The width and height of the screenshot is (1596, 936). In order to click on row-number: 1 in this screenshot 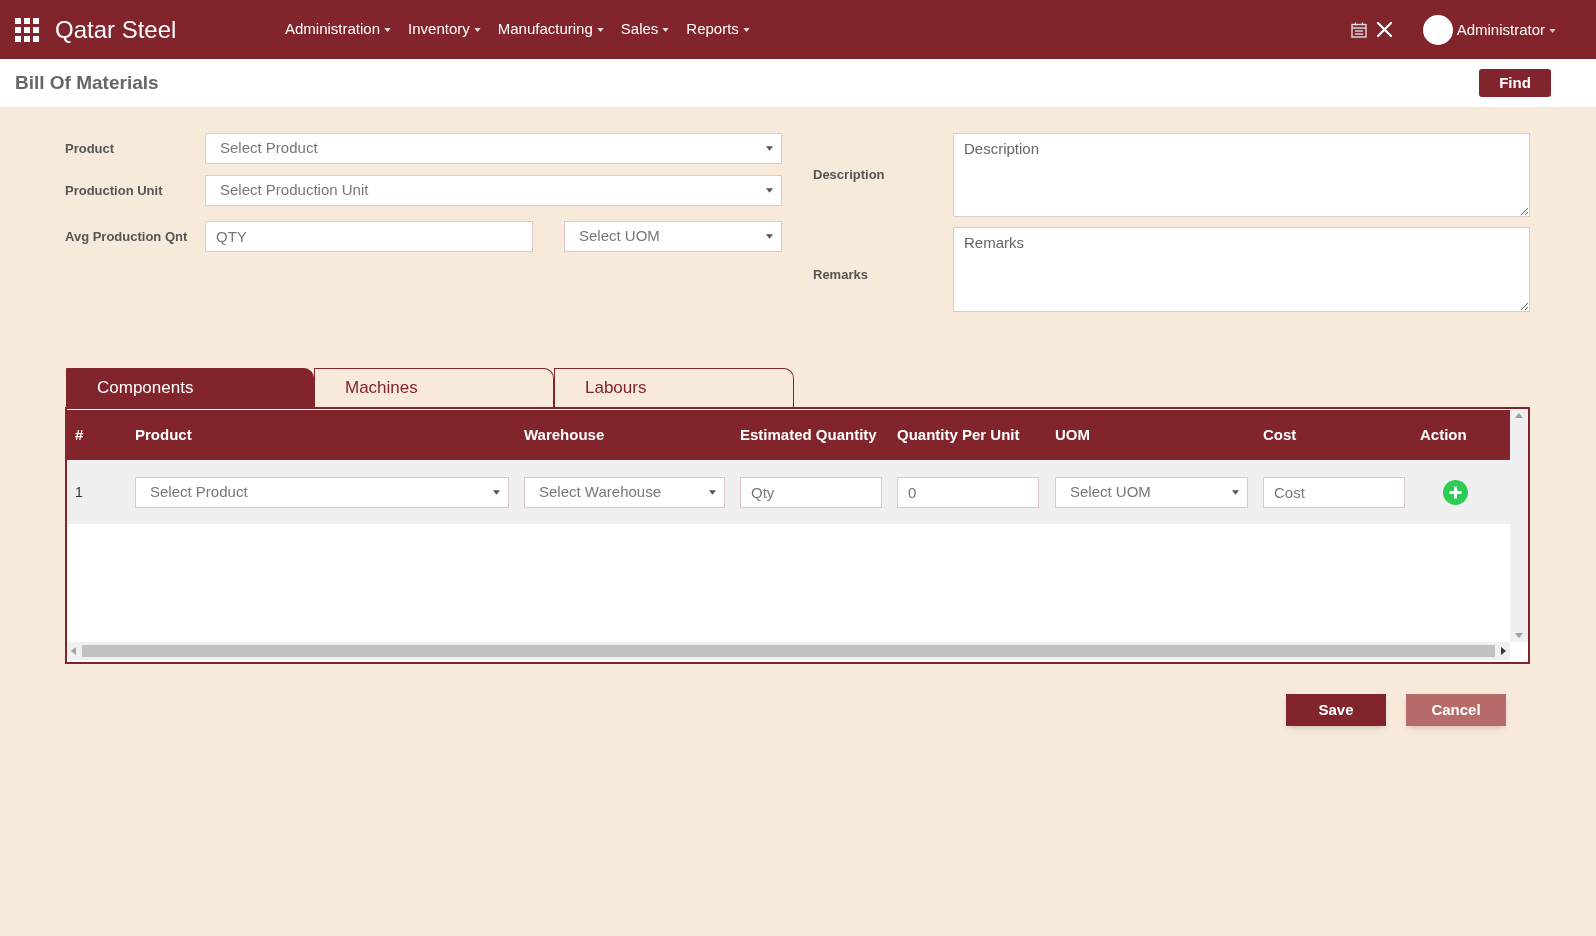, I will do `click(79, 492)`.